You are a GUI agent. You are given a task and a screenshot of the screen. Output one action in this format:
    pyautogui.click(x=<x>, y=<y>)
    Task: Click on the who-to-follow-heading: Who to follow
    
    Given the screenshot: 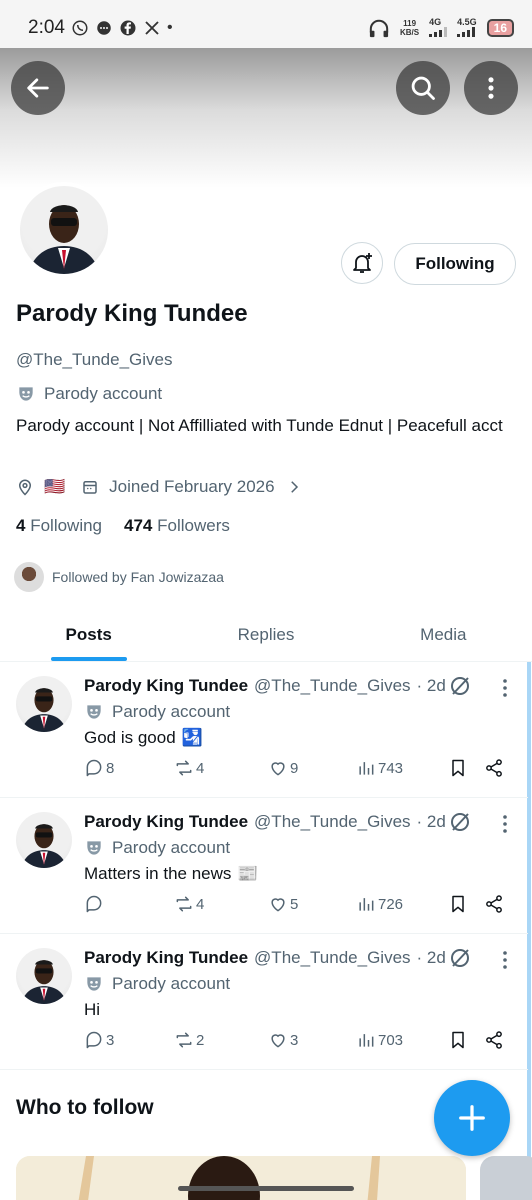 What is the action you would take?
    pyautogui.click(x=85, y=1107)
    